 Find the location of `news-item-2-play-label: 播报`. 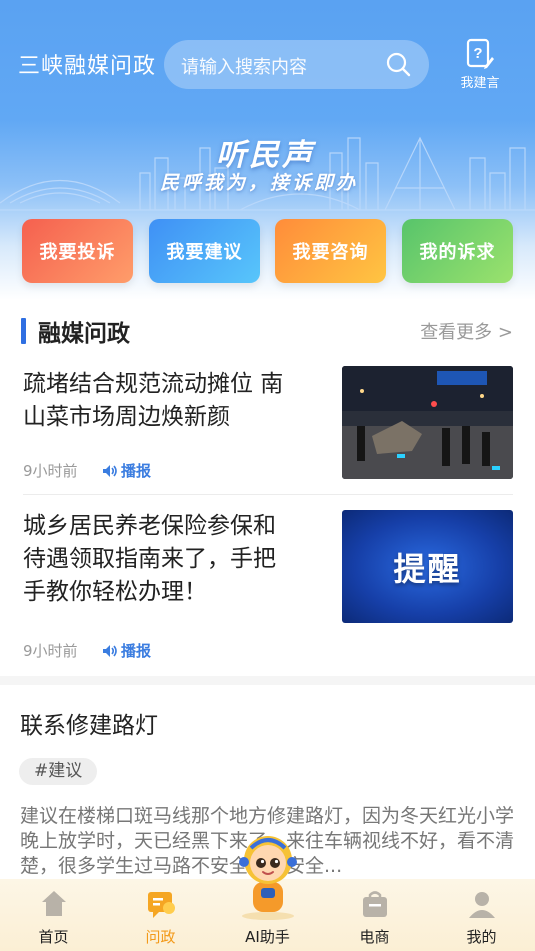

news-item-2-play-label: 播报 is located at coordinates (136, 651).